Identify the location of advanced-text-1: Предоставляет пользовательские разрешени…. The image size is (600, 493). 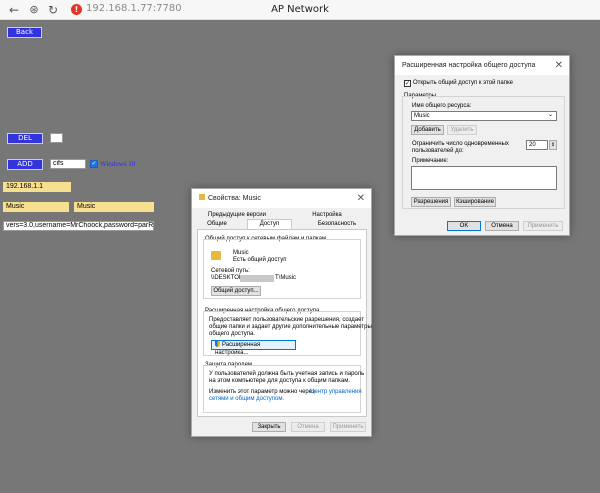
(287, 320).